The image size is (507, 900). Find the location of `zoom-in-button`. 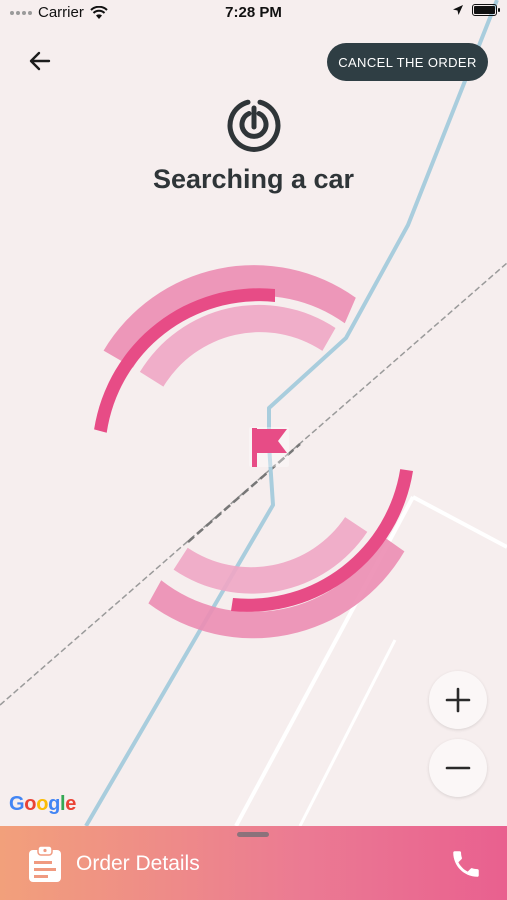

zoom-in-button is located at coordinates (458, 700).